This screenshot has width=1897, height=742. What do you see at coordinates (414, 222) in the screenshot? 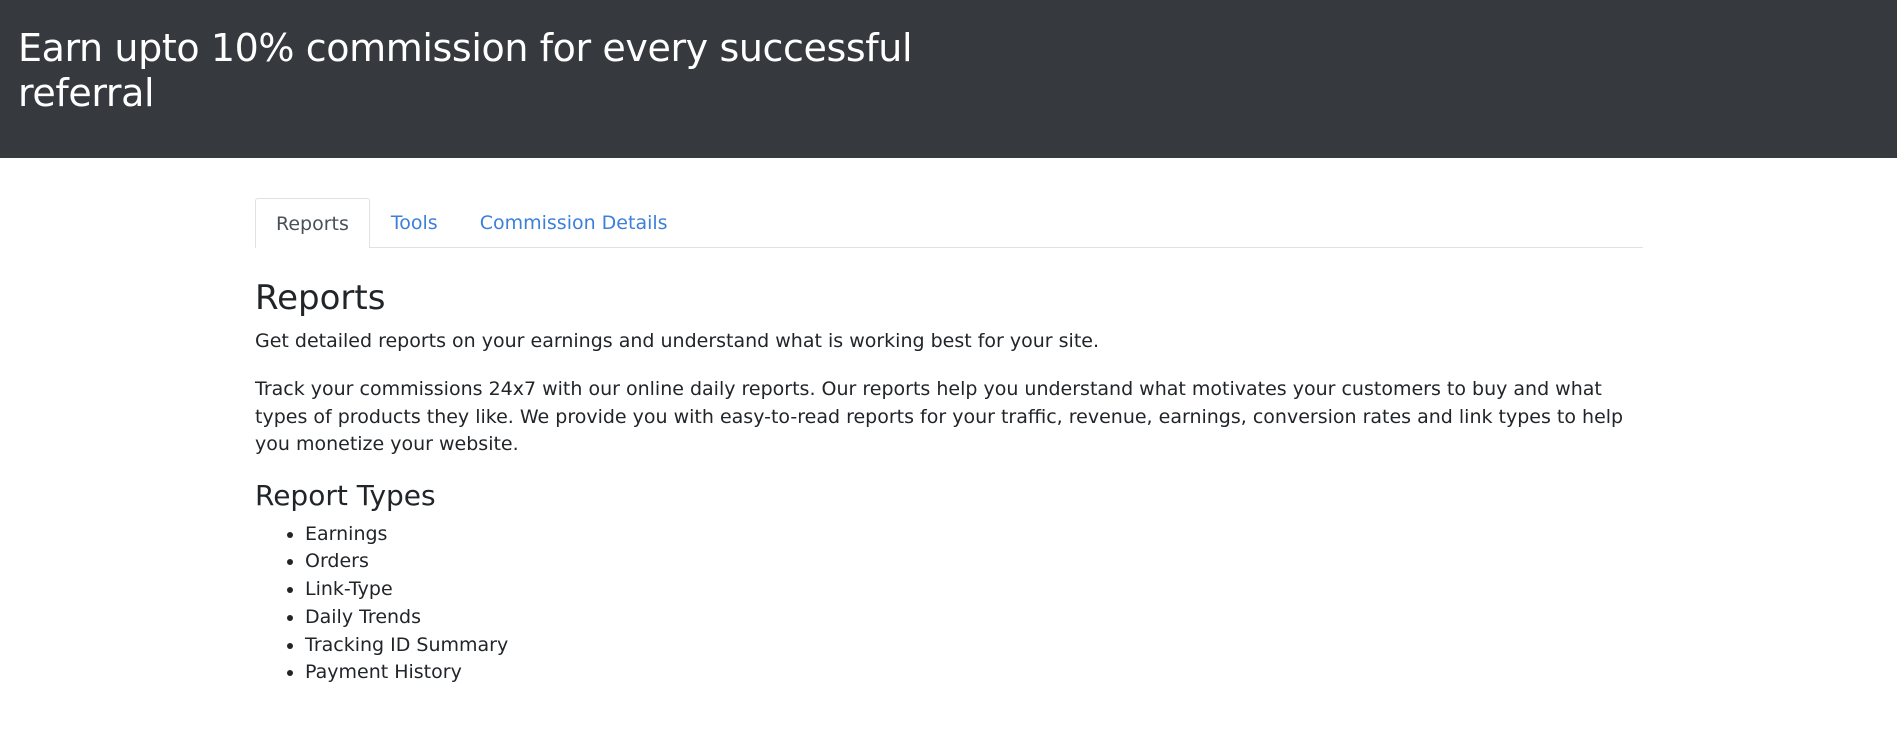
I see `tab-tools: Tools` at bounding box center [414, 222].